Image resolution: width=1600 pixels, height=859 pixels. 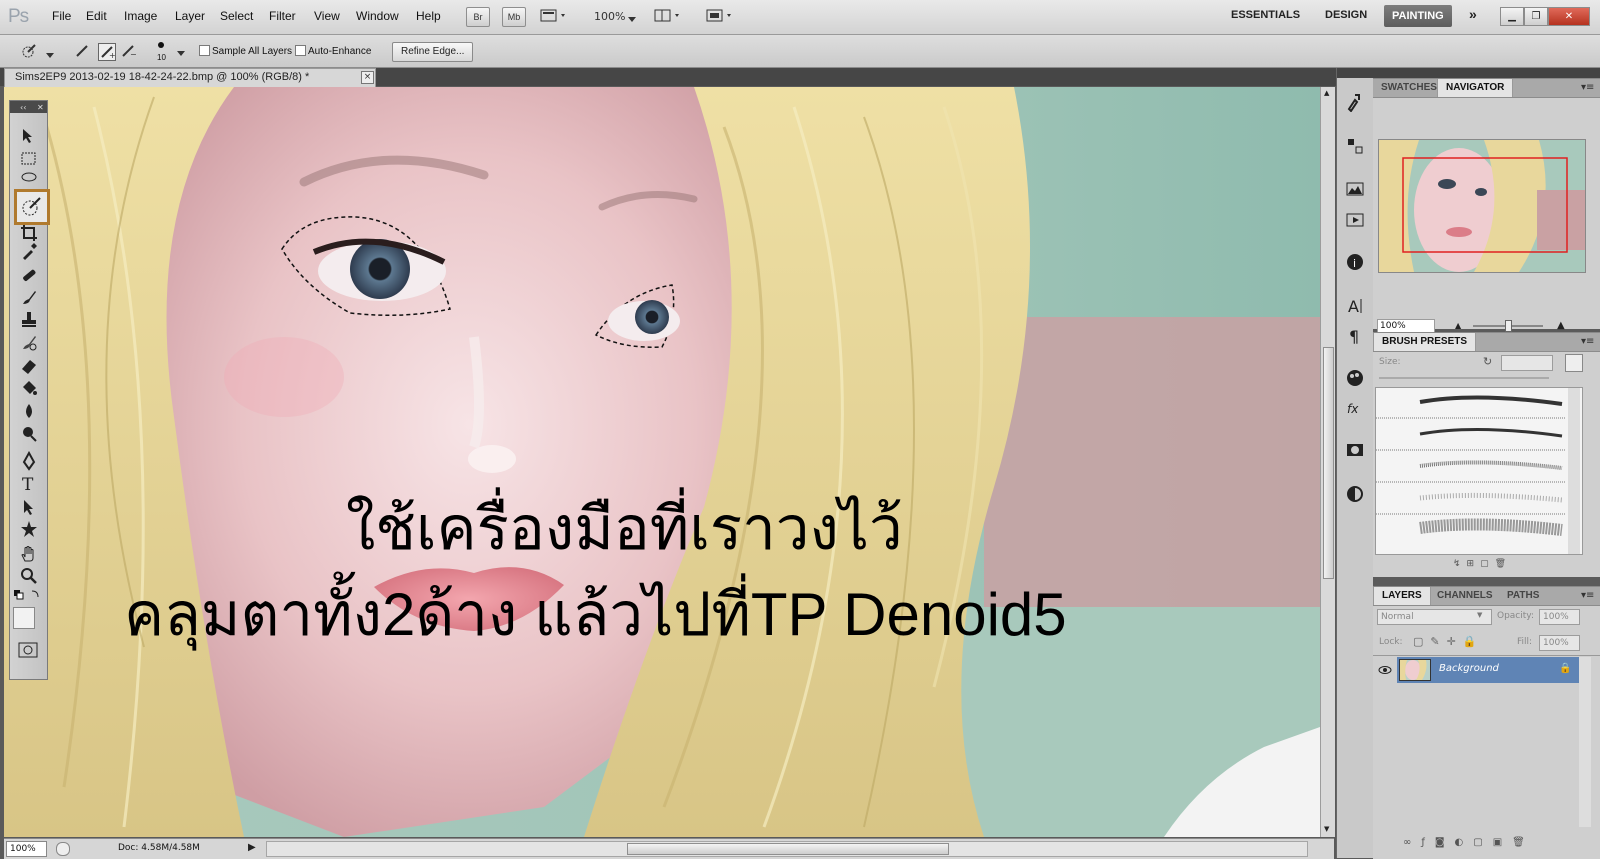 What do you see at coordinates (29, 576) in the screenshot?
I see `zoom-tool-icon` at bounding box center [29, 576].